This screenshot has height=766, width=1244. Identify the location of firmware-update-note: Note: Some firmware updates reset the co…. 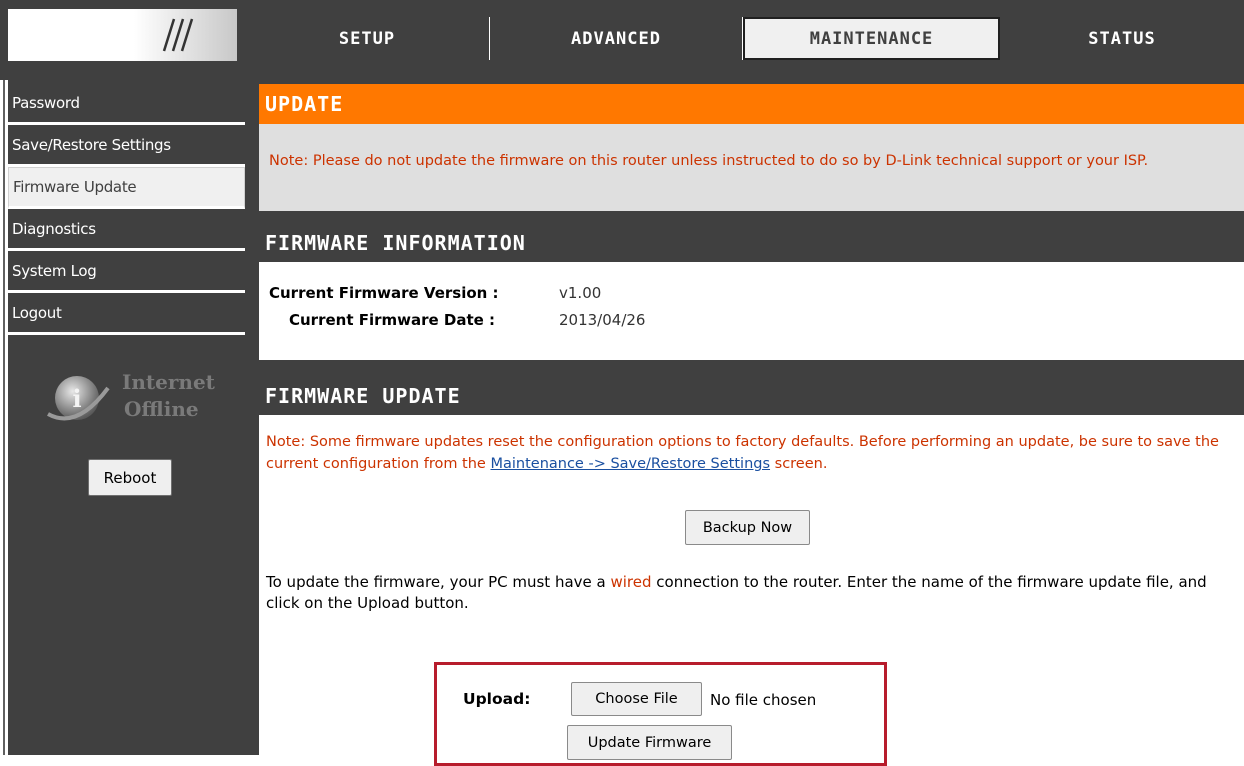
(753, 453).